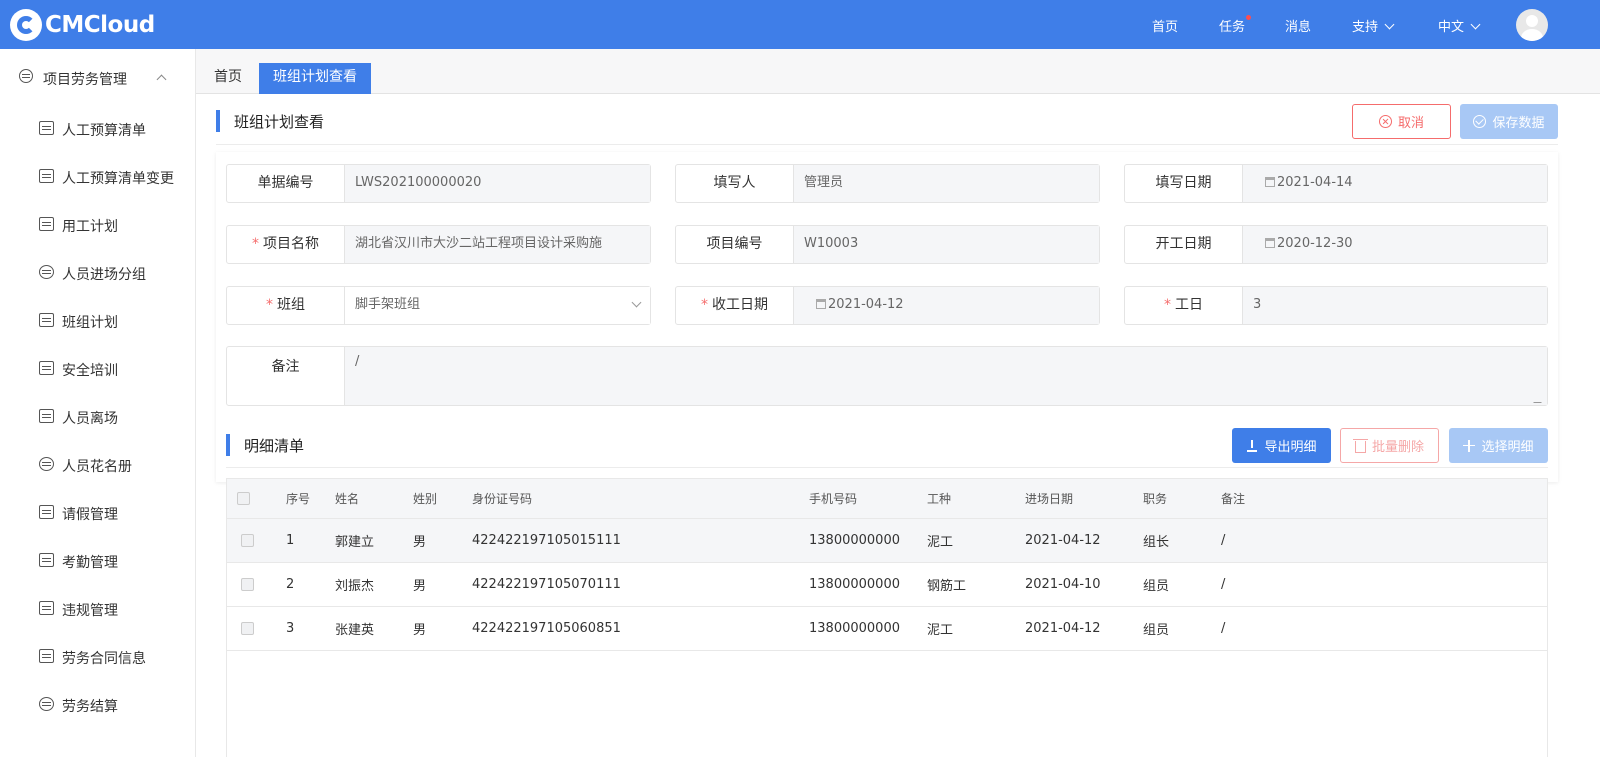  Describe the element at coordinates (497, 244) in the screenshot. I see `project-name-value: 湖北省汉川市大沙二站工程项目设计采购施` at that location.